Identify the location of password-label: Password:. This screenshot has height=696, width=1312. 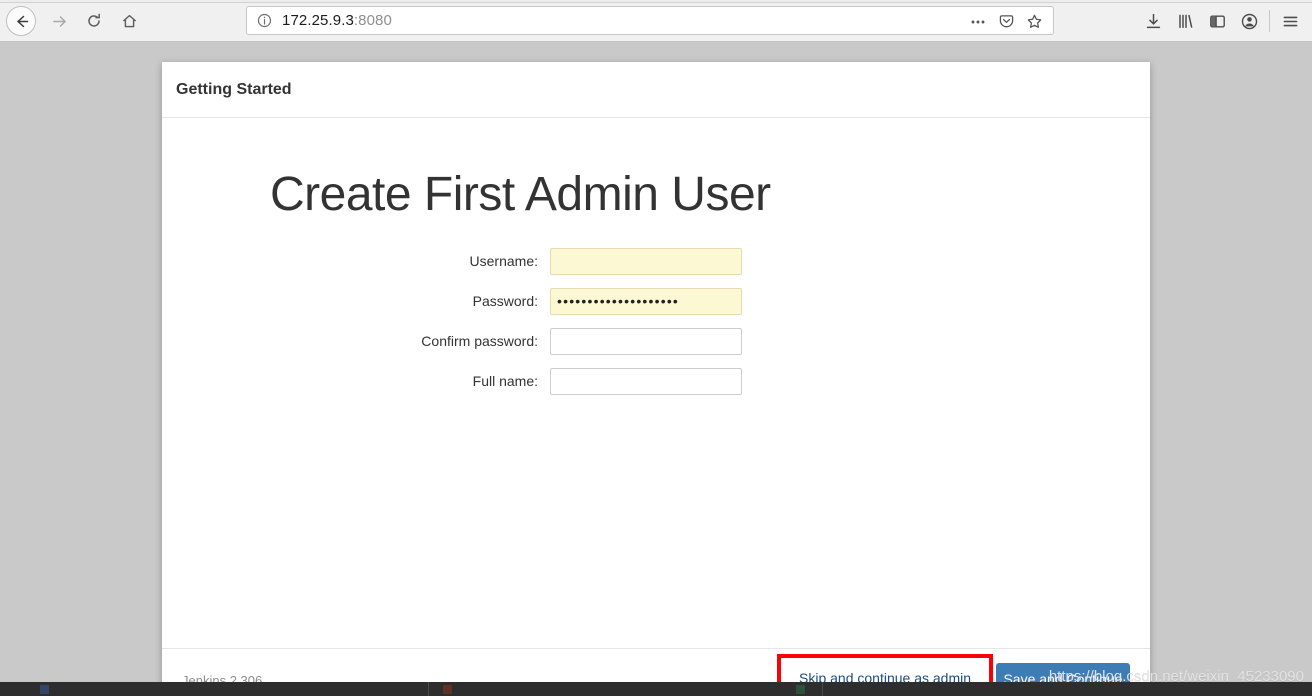
(505, 301).